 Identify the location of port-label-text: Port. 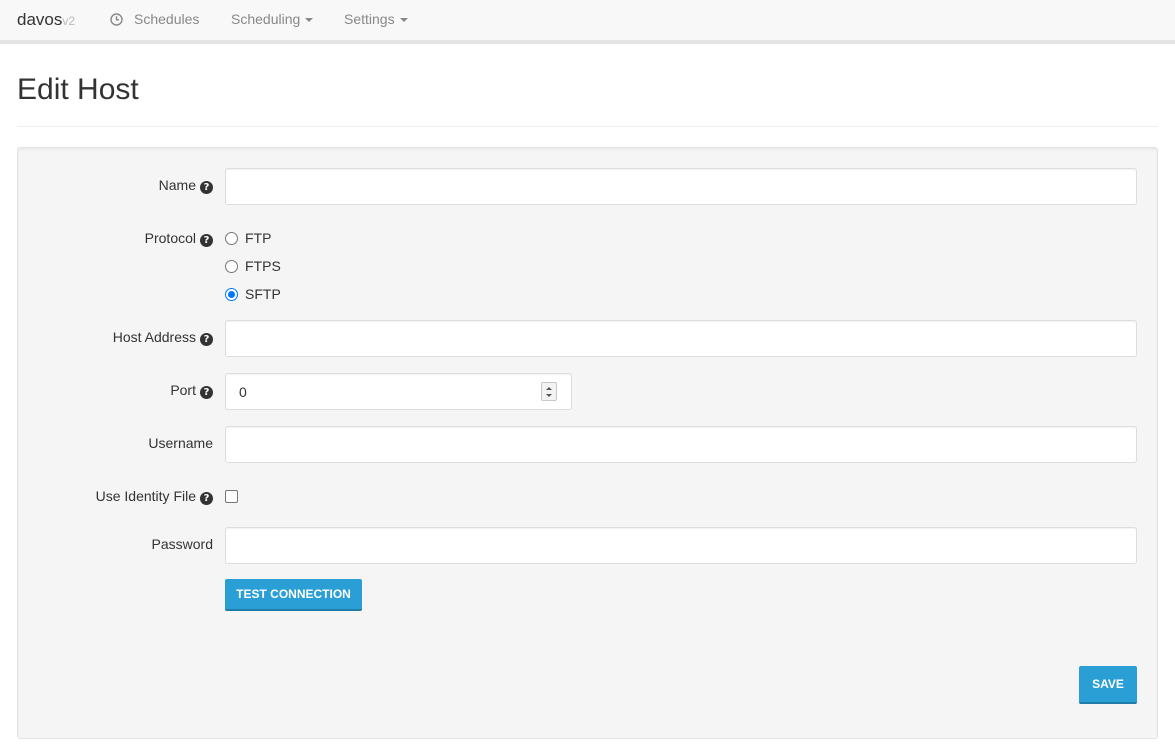
(183, 390).